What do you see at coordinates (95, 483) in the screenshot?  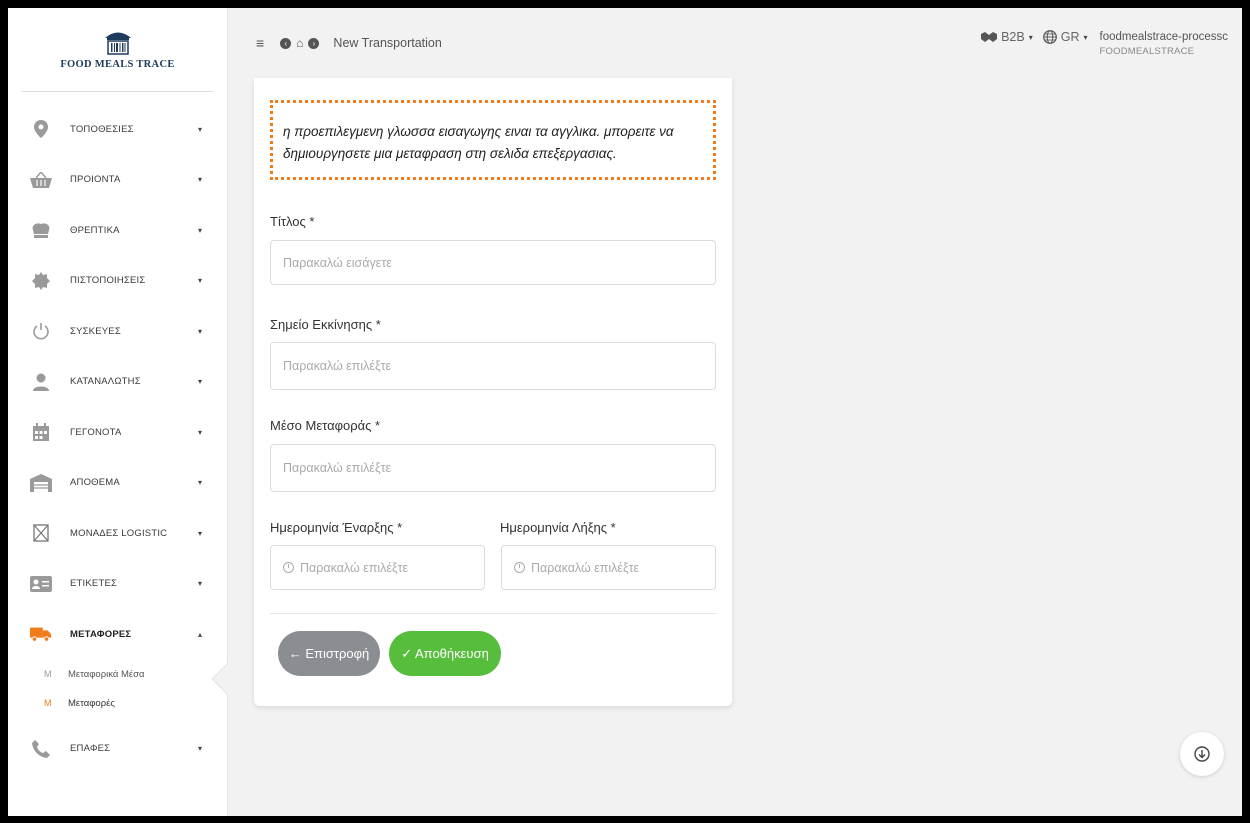 I see `sidebar-item-label: ΑΠΟΘΕΜΑ` at bounding box center [95, 483].